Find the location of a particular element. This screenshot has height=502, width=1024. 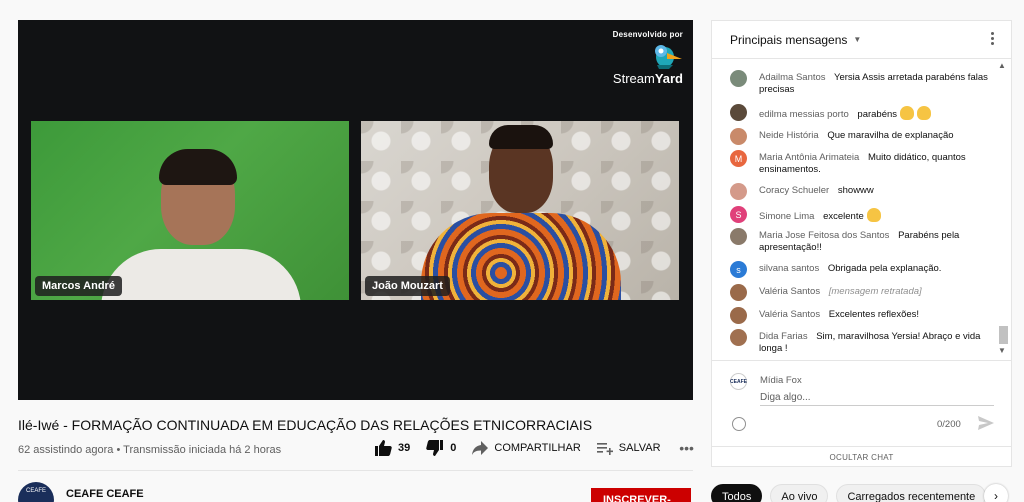

chat-message: Valéria Santos Excelentes reflexões! is located at coordinates (862, 315).